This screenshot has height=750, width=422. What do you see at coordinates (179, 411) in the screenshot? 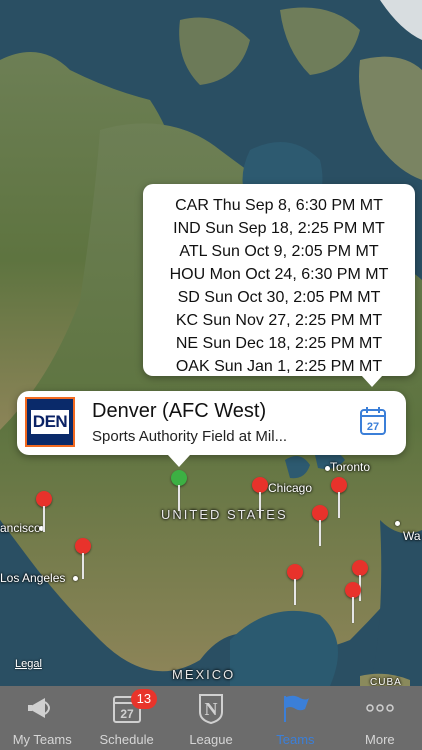
I see `team-name: Denver (AFC West)` at bounding box center [179, 411].